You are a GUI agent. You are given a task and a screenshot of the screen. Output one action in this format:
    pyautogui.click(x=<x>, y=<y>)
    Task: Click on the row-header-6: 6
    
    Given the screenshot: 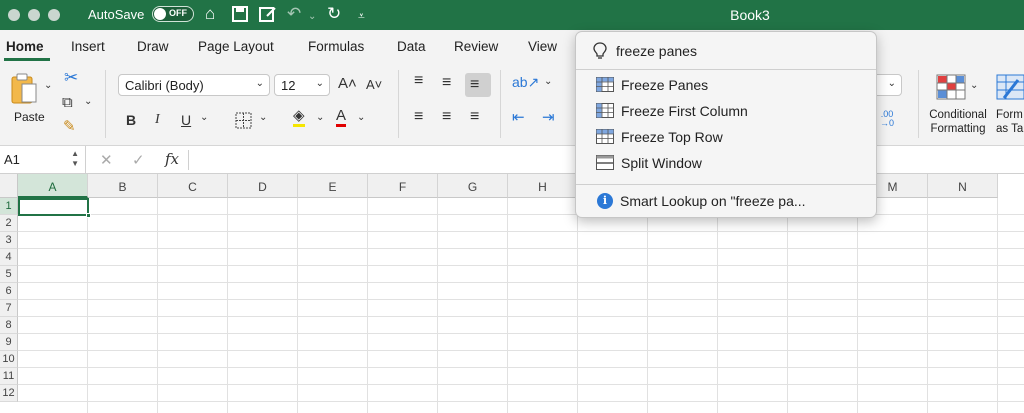 What is the action you would take?
    pyautogui.click(x=9, y=291)
    